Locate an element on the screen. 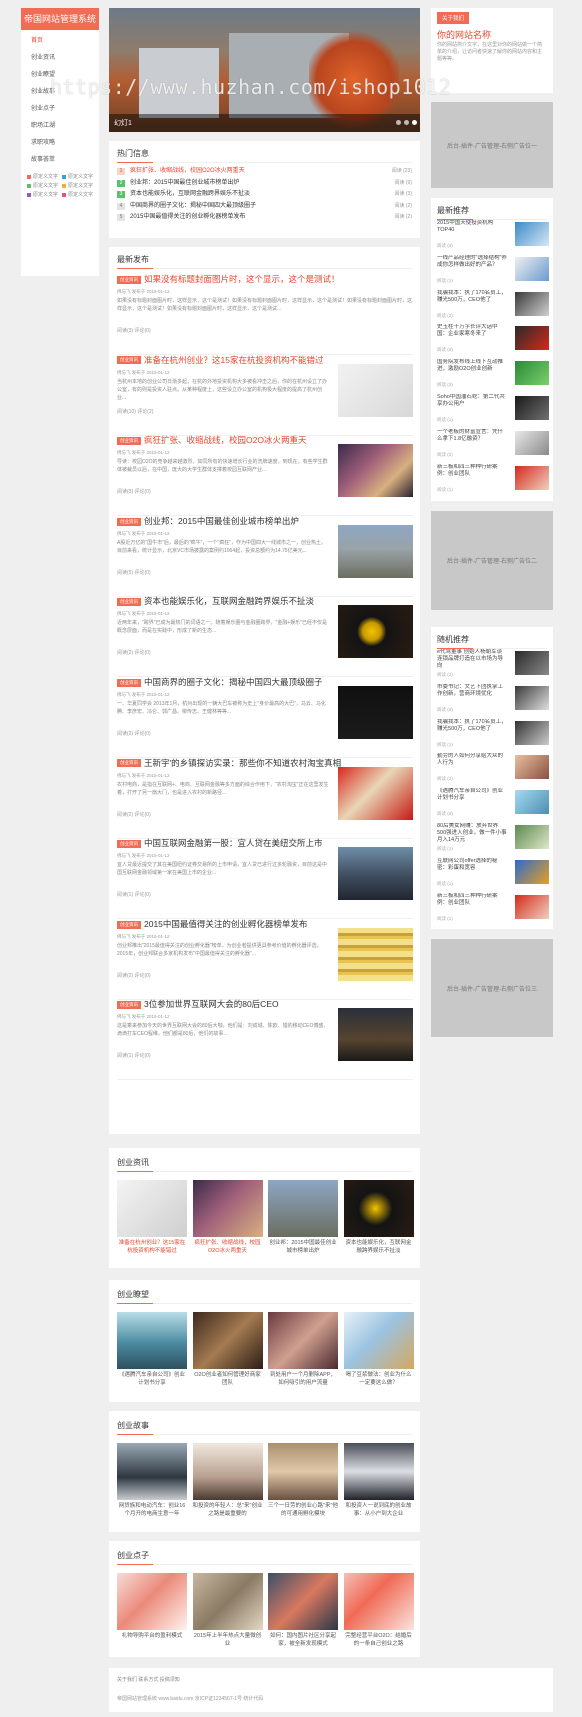  hot-item: 5 2015中国最值得关注的创业孵化器榜单发布 阅读 (2) is located at coordinates (264, 218).